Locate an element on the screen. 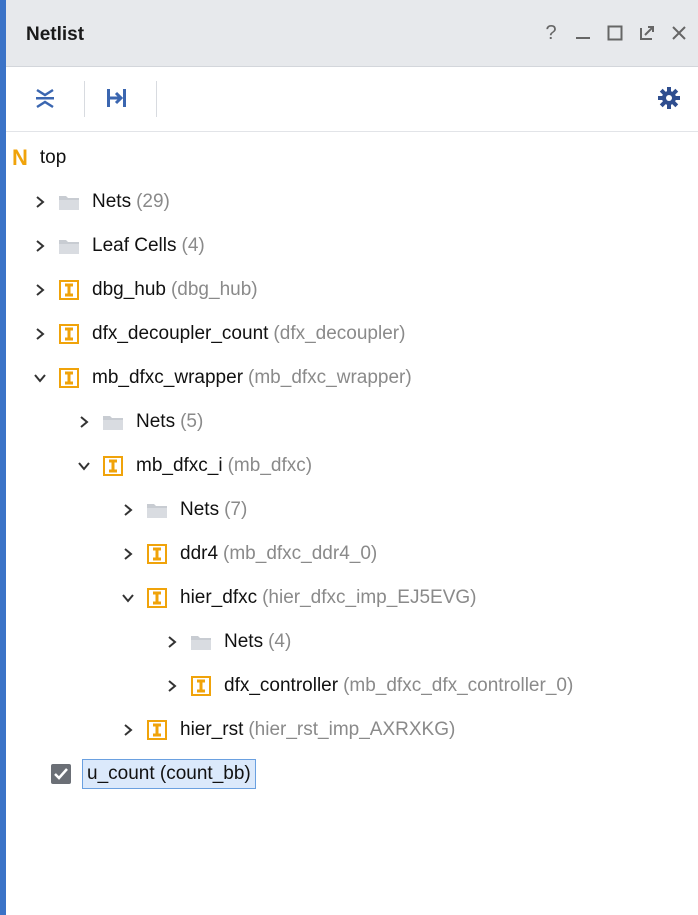 The width and height of the screenshot is (698, 915). tree-item-type: (7) is located at coordinates (236, 509).